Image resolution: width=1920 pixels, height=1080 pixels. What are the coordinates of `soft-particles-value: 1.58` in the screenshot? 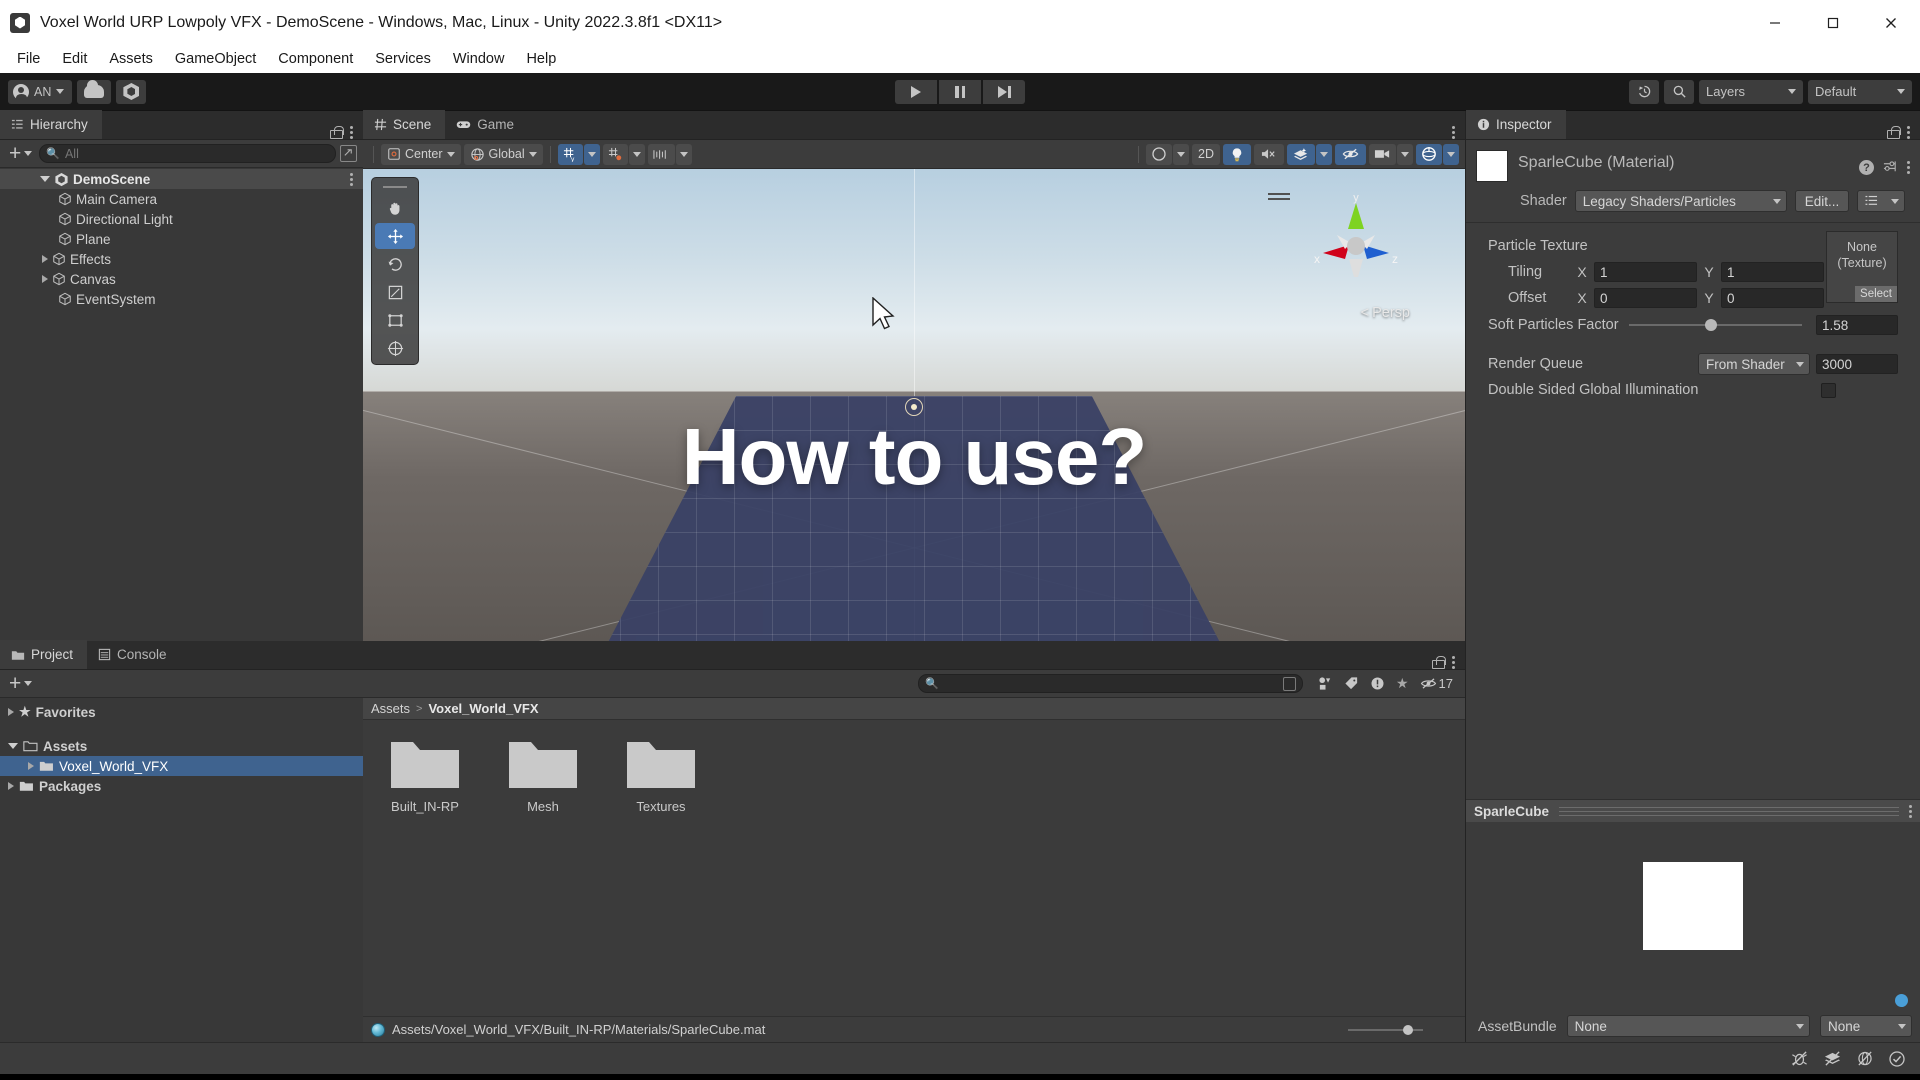 It's located at (1857, 325).